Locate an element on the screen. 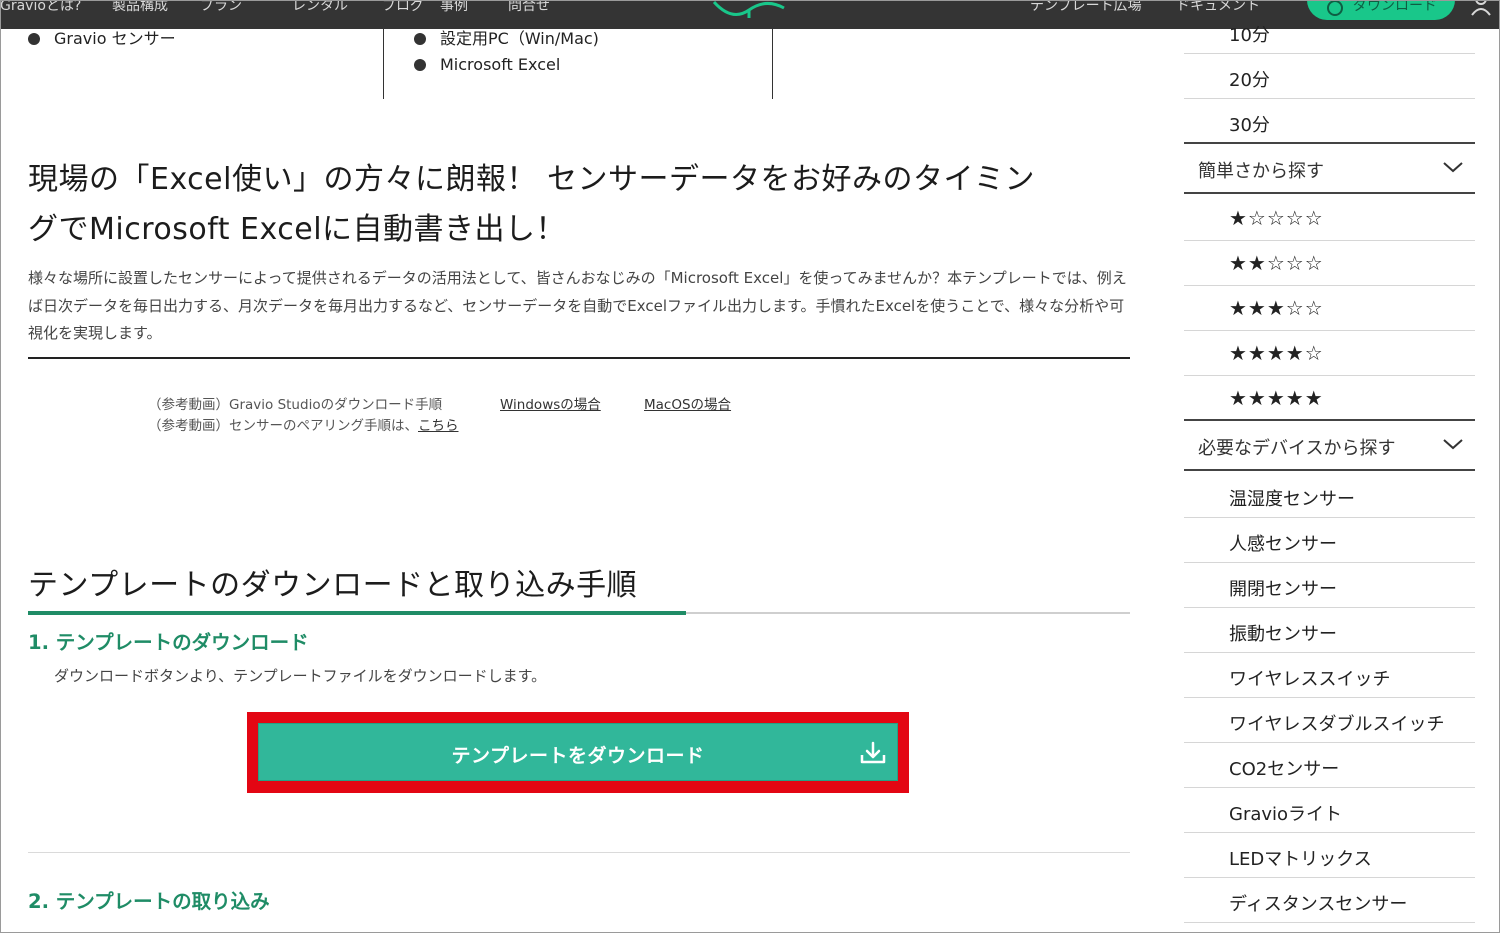  ref-windows-link: Windowsの場合 is located at coordinates (550, 405).